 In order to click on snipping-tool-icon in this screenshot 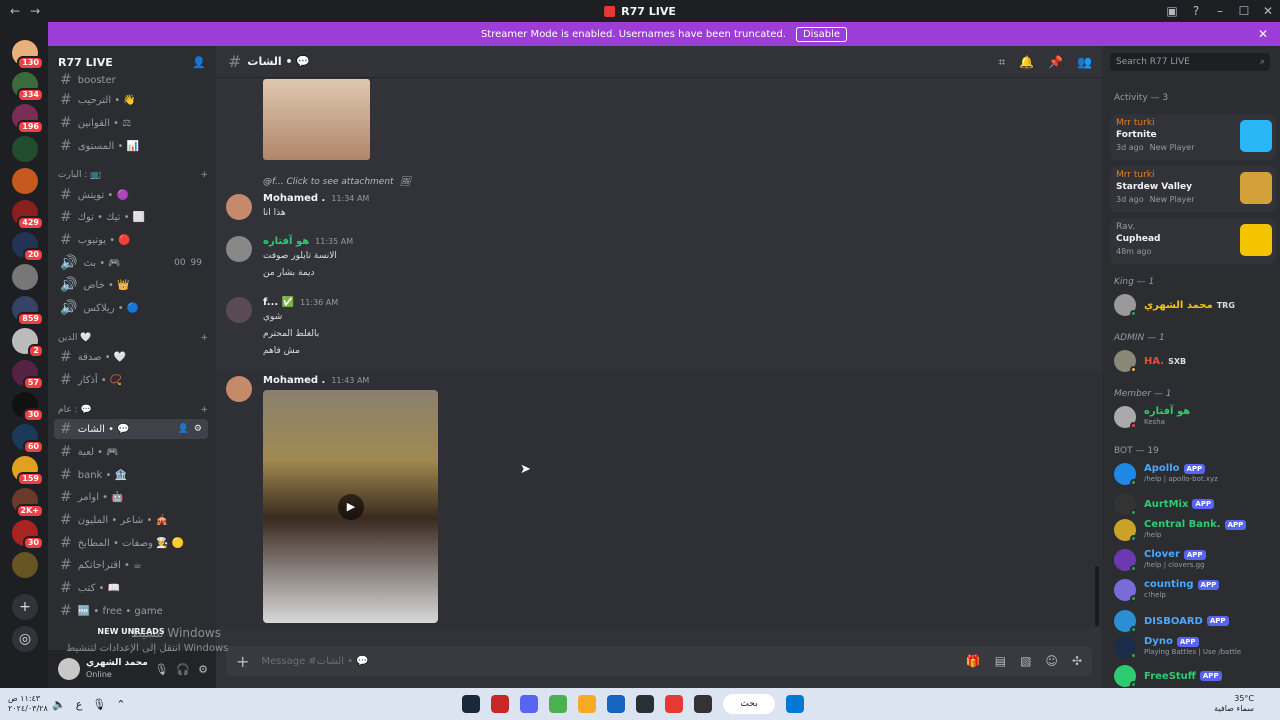, I will do `click(674, 704)`.